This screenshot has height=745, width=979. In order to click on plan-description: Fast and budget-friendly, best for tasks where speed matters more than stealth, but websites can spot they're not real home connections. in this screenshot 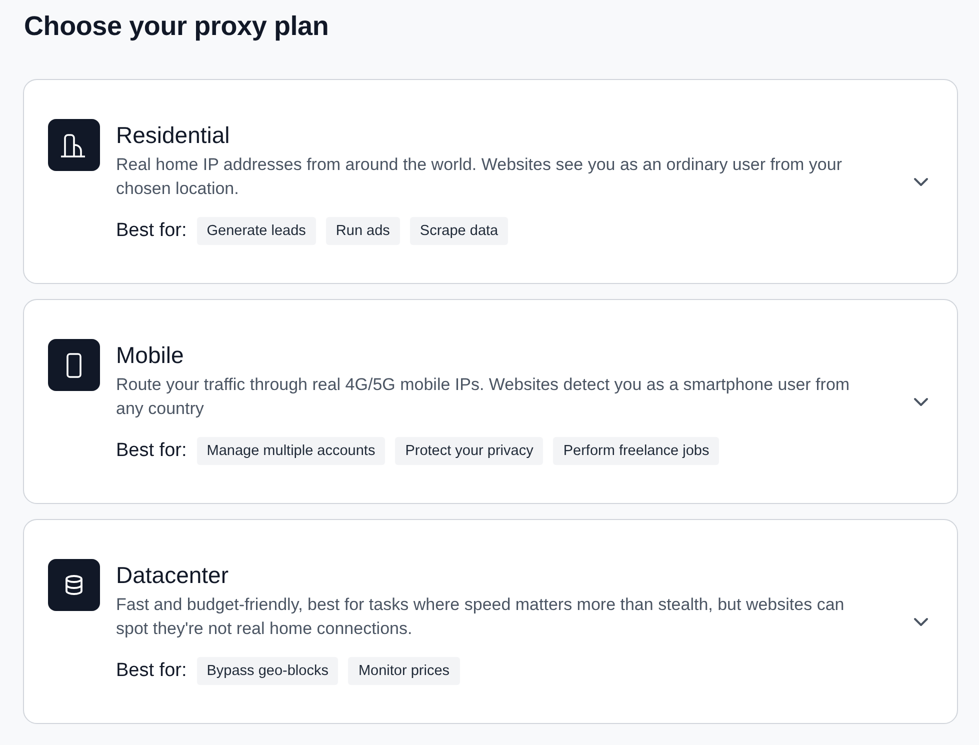, I will do `click(481, 617)`.